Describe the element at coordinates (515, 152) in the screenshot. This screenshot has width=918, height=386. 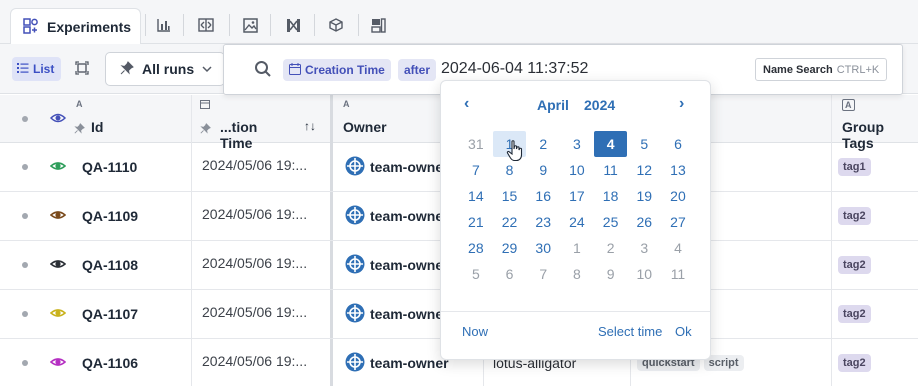
I see `hand-cursor-icon` at that location.